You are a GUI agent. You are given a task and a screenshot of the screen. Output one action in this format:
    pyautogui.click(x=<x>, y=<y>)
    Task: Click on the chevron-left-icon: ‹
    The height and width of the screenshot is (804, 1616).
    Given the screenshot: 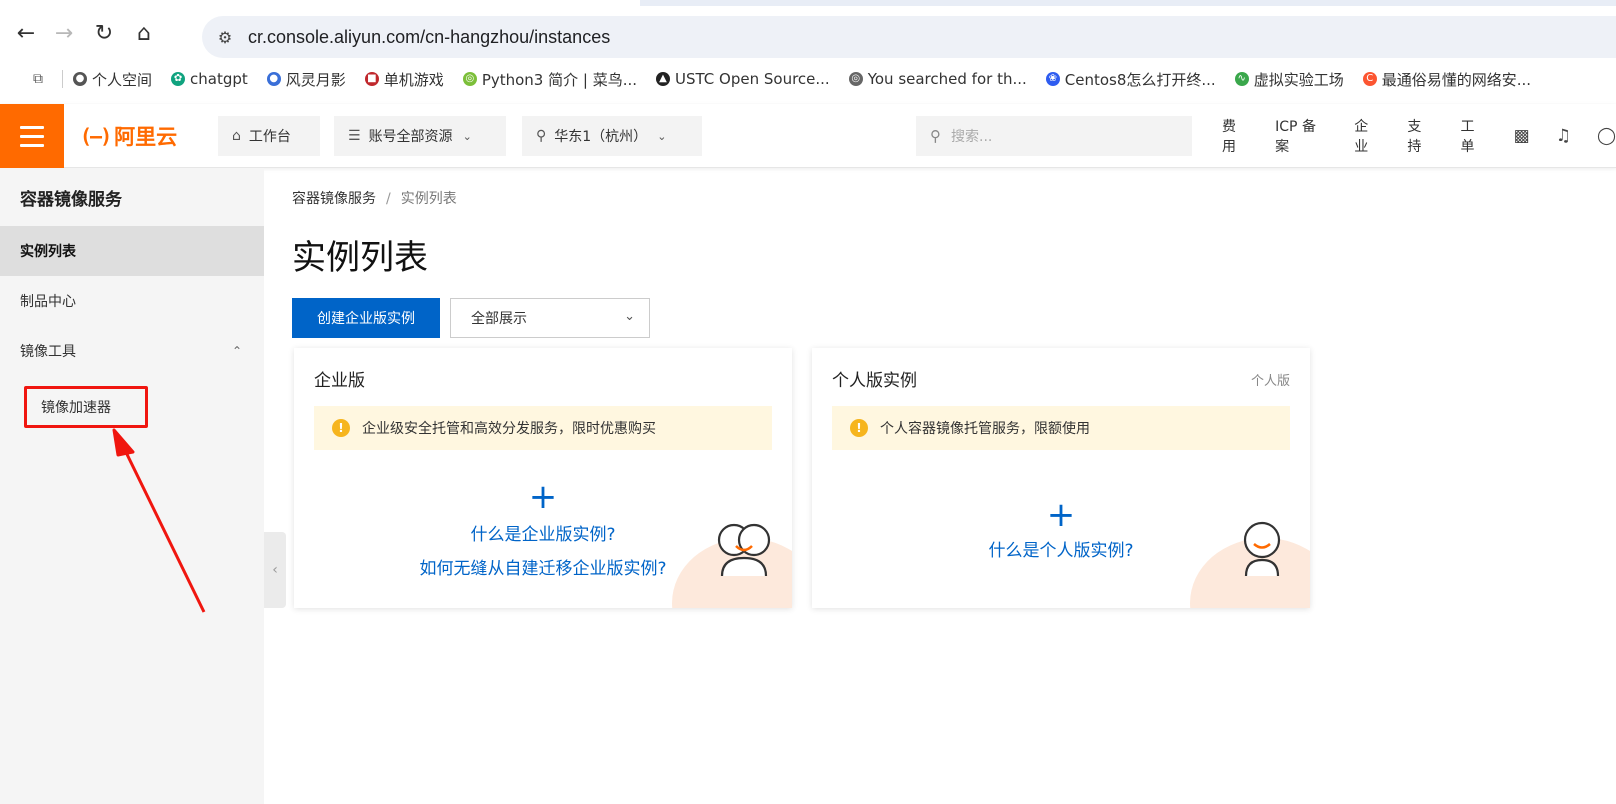 What is the action you would take?
    pyautogui.click(x=275, y=570)
    